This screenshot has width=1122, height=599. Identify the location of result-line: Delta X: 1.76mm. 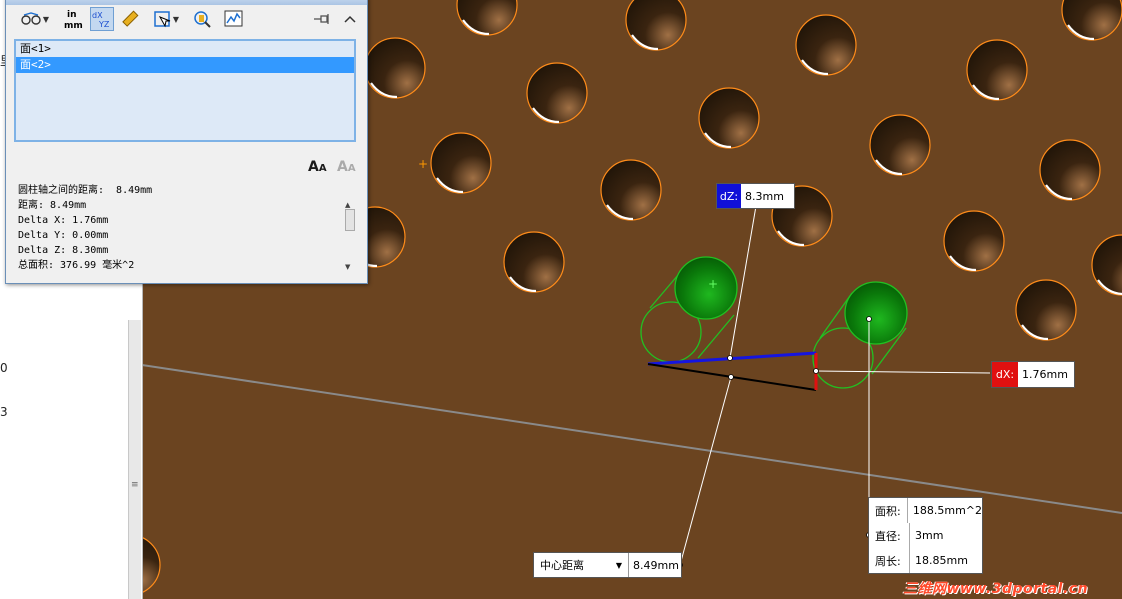
(63, 220).